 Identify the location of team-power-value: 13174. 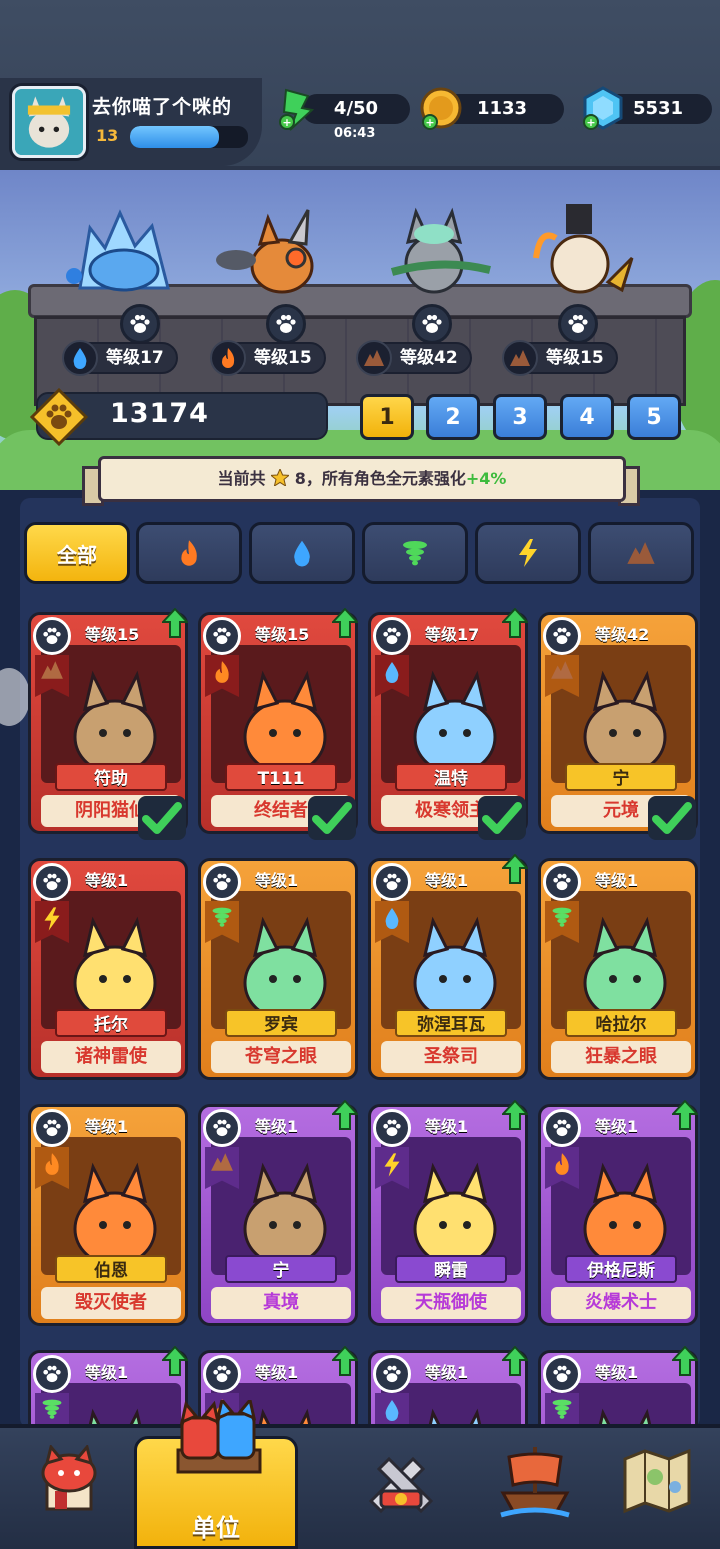
(159, 413).